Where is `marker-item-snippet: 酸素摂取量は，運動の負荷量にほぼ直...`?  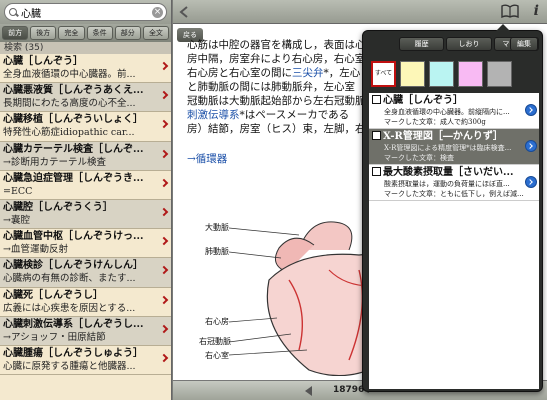
marker-item-snippet: 酸素摂取量は，運動の負荷量にほぼ直... is located at coordinates (447, 184).